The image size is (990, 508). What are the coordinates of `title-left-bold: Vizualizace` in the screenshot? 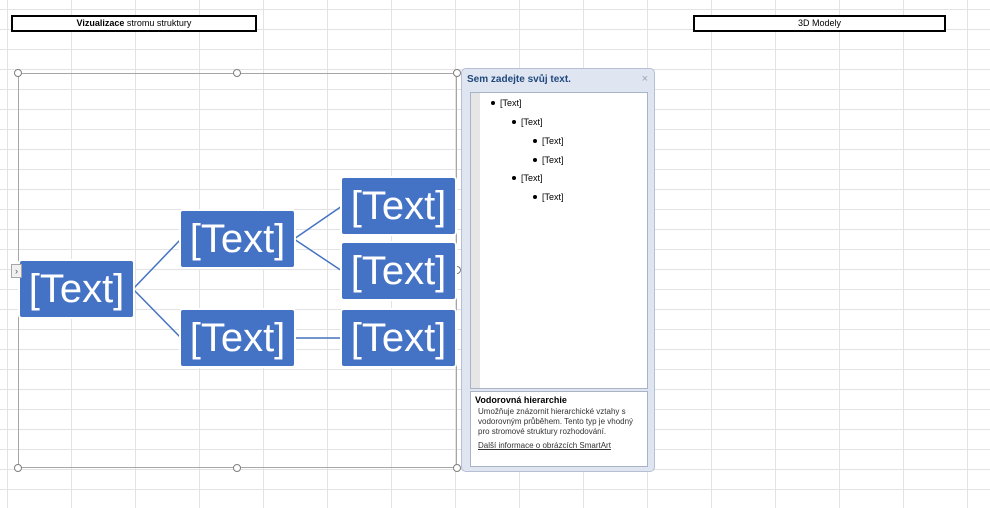 It's located at (100, 23).